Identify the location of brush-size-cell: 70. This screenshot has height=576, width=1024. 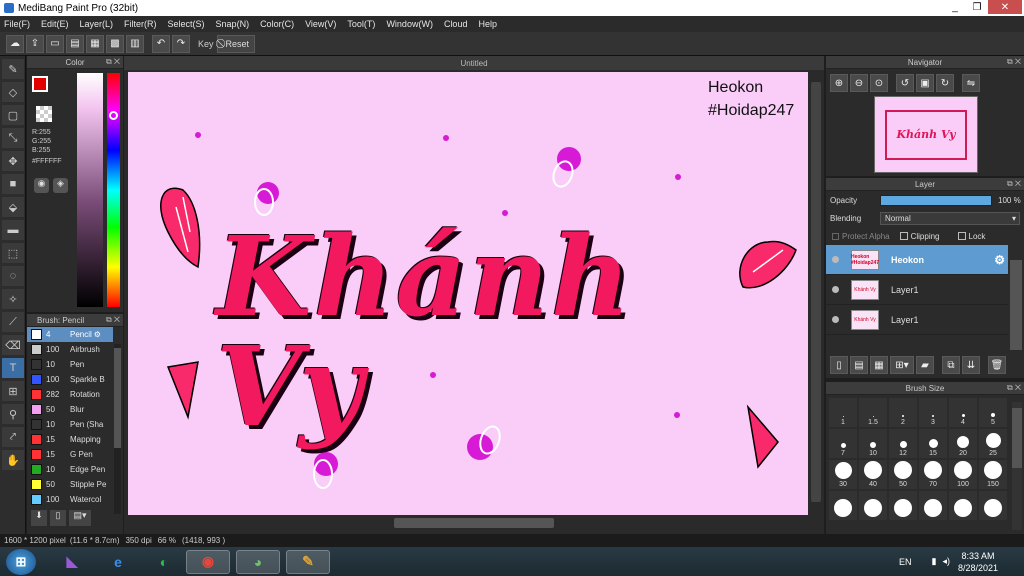
(933, 474).